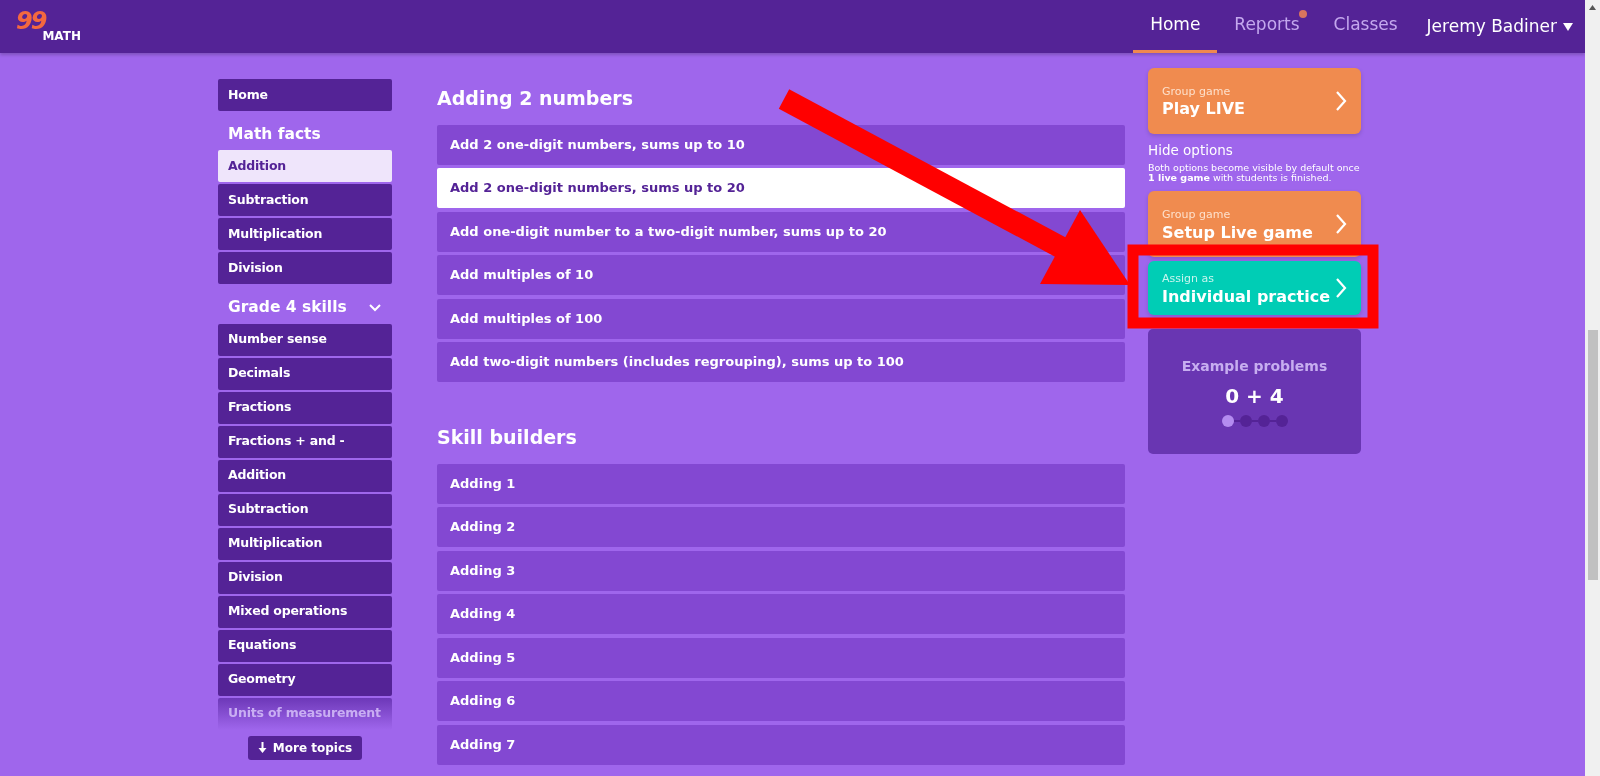 The image size is (1600, 776). I want to click on skill-row: Add multiples of 10, so click(781, 275).